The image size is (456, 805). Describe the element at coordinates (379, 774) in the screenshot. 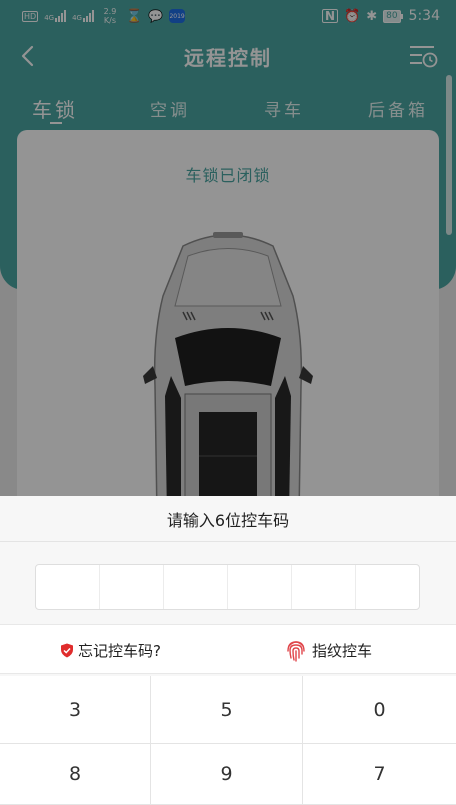

I see `key-7: 7` at that location.